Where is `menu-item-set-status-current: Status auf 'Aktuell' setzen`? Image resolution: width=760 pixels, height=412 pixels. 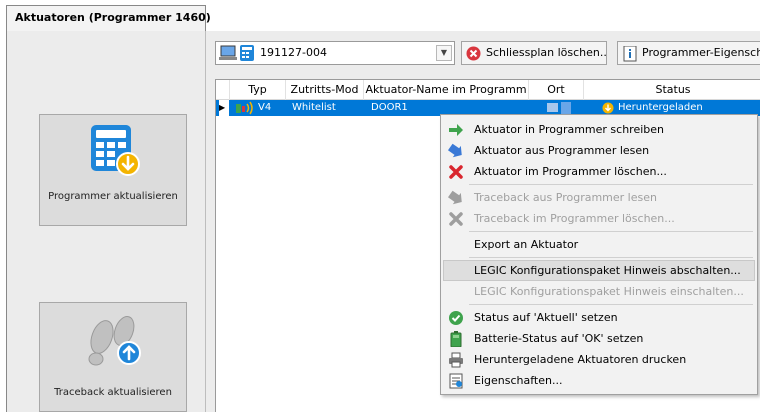
menu-item-set-status-current: Status auf 'Aktuell' setzen is located at coordinates (599, 317).